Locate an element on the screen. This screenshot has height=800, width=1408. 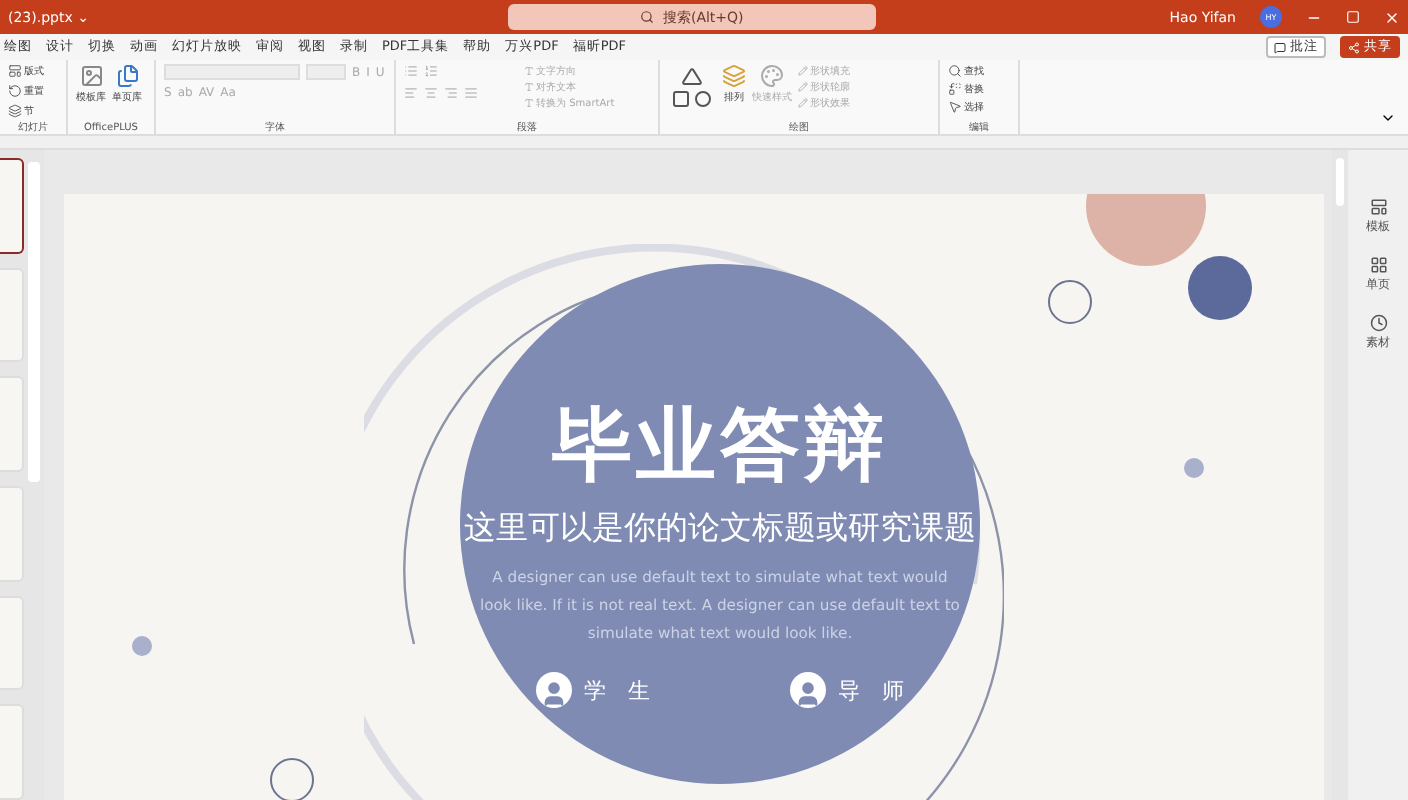
slide-title: 毕业答辩 is located at coordinates (720, 447).